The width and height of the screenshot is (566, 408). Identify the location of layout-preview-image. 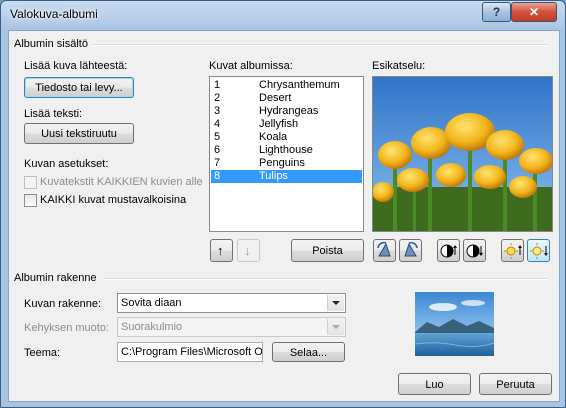
(454, 324).